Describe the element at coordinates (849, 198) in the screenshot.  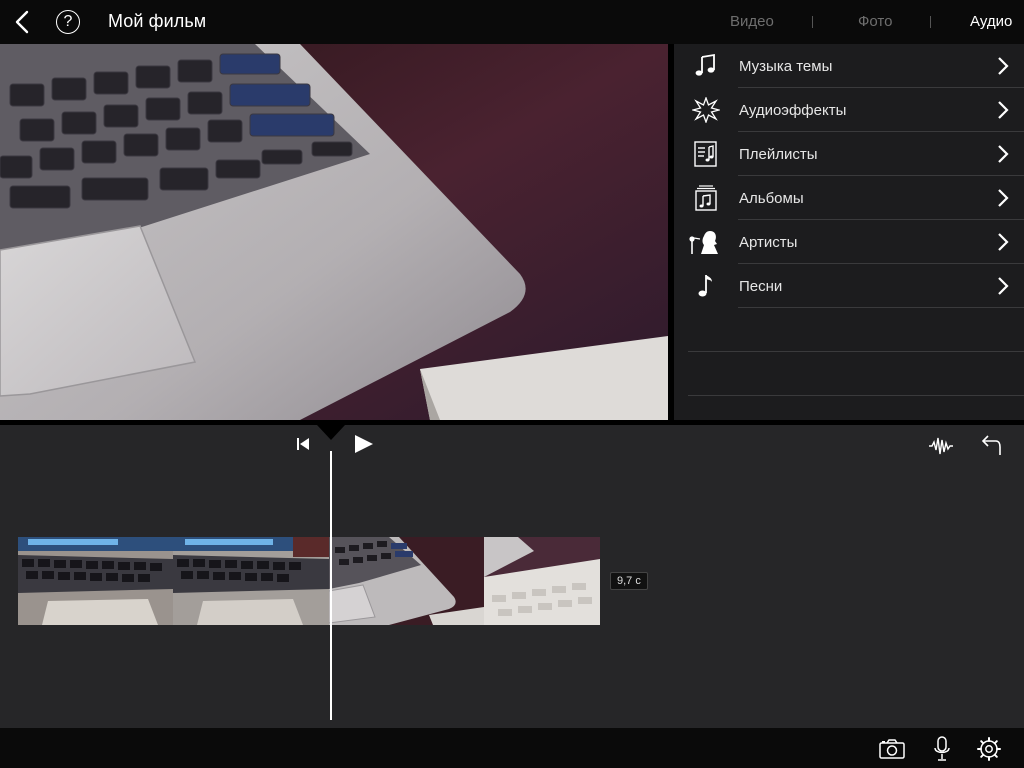
I see `browser-item-albums: Альбомы` at that location.